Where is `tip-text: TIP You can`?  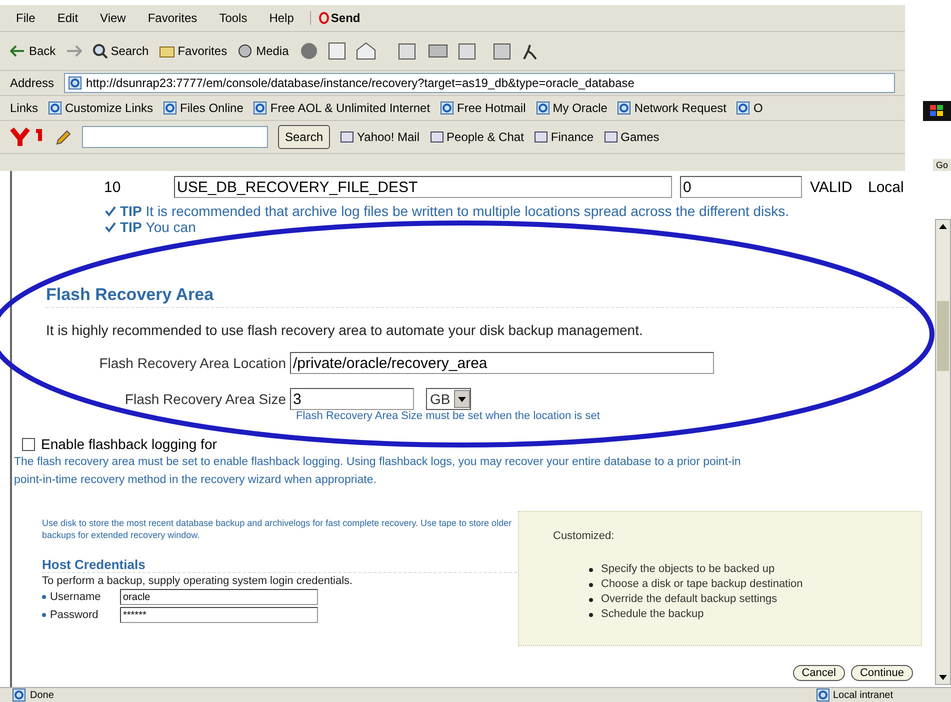 tip-text: TIP You can is located at coordinates (517, 227).